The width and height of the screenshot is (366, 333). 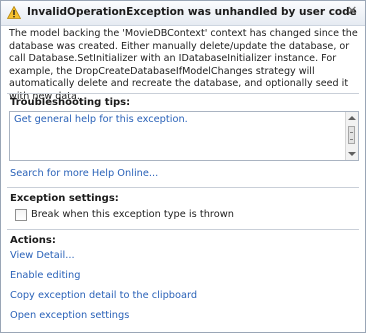 What do you see at coordinates (64, 198) in the screenshot?
I see `exception-settings-heading: Exception settings:` at bounding box center [64, 198].